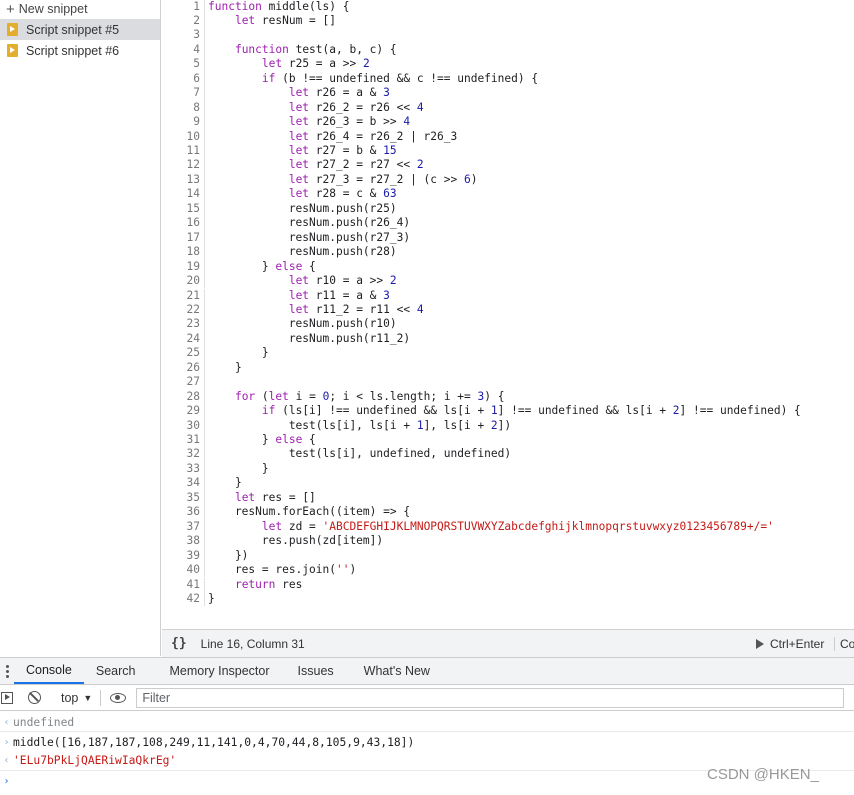 The height and width of the screenshot is (795, 854). Describe the element at coordinates (181, 50) in the screenshot. I see `line-number: 4` at that location.